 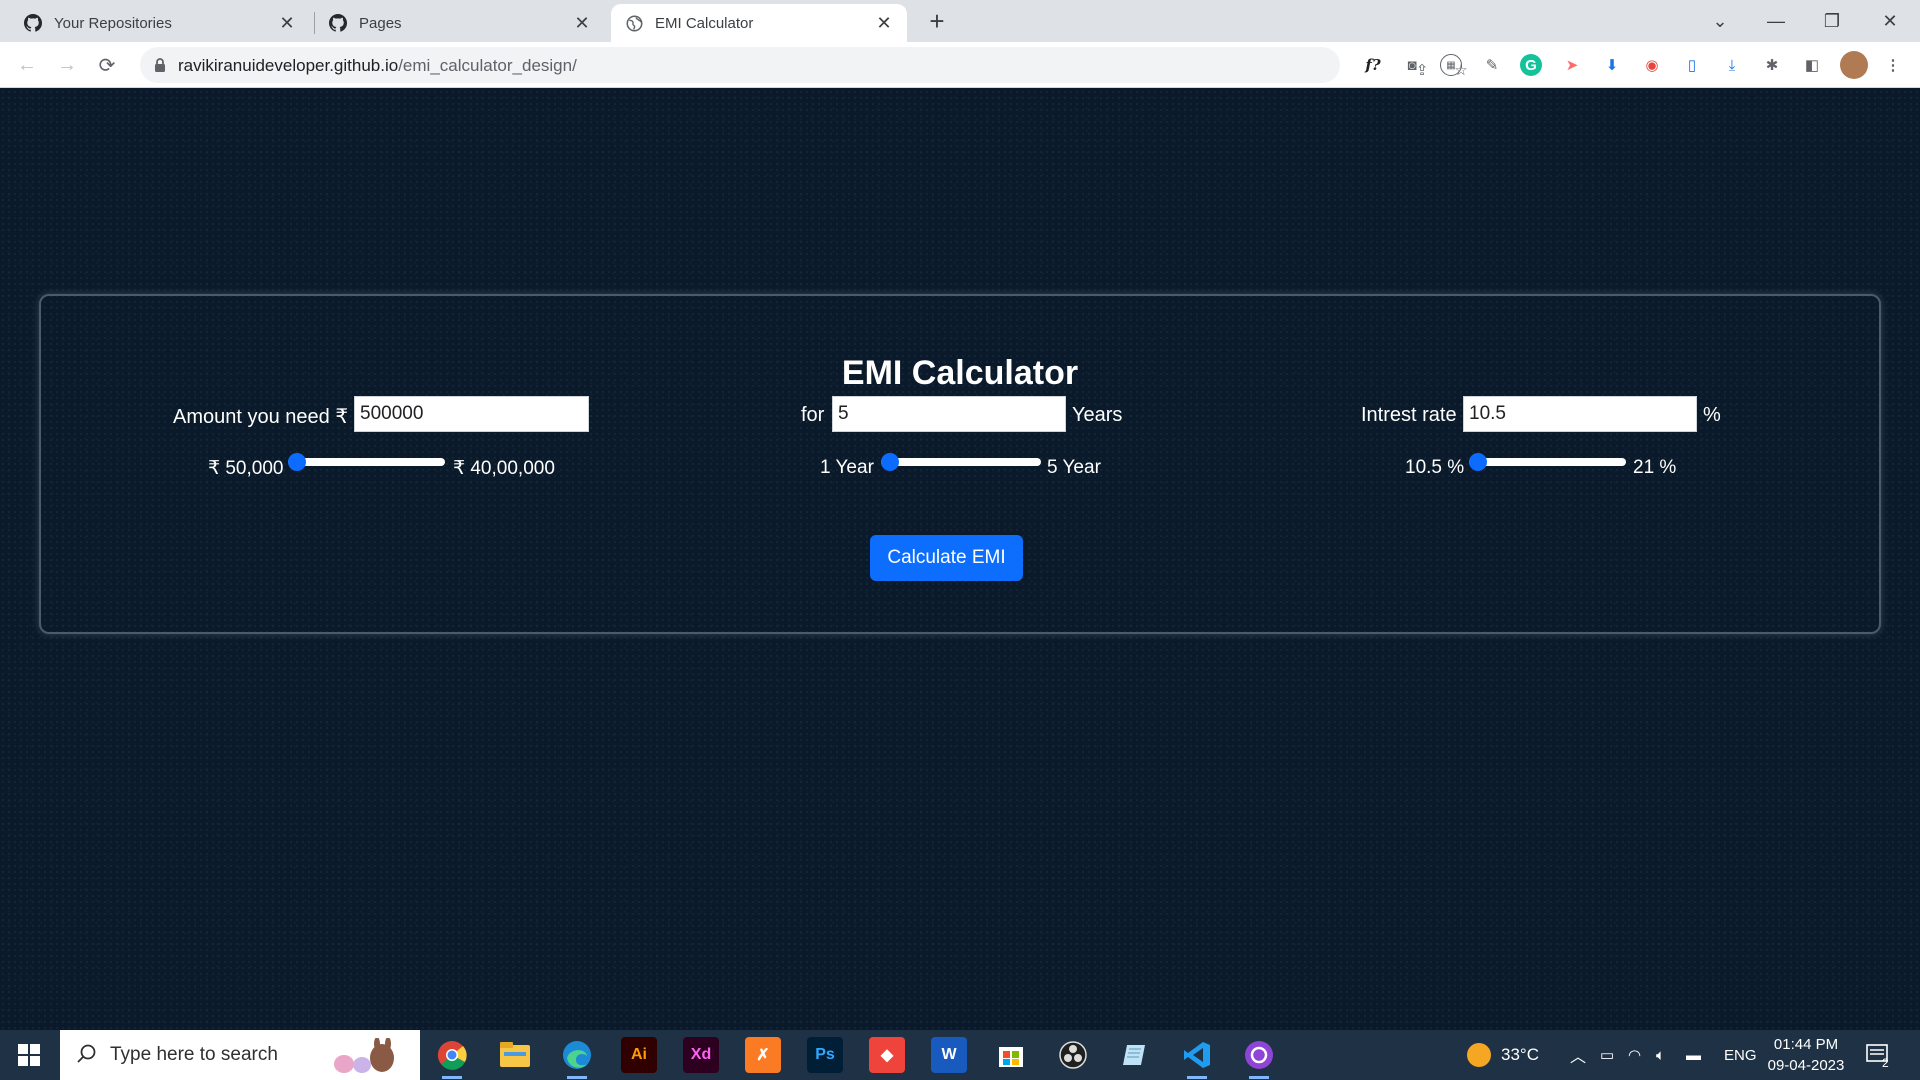 I want to click on amount-slider, so click(x=366, y=462).